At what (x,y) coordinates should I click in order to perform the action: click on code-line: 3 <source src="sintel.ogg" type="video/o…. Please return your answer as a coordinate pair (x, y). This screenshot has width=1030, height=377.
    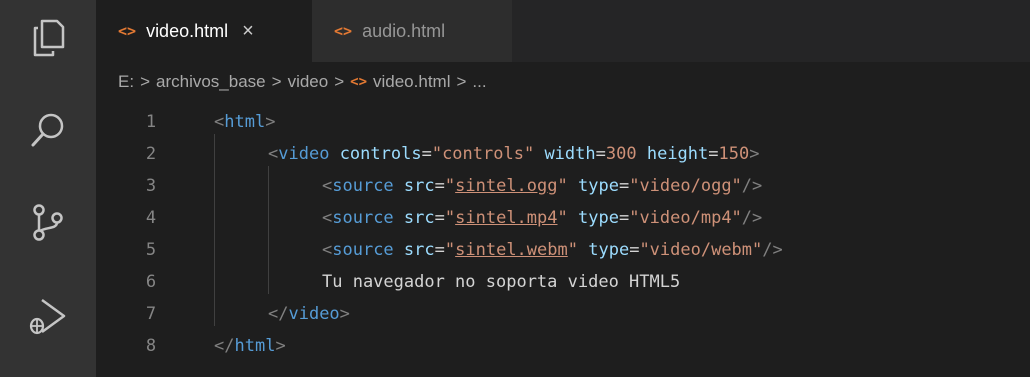
    Looking at the image, I should click on (563, 186).